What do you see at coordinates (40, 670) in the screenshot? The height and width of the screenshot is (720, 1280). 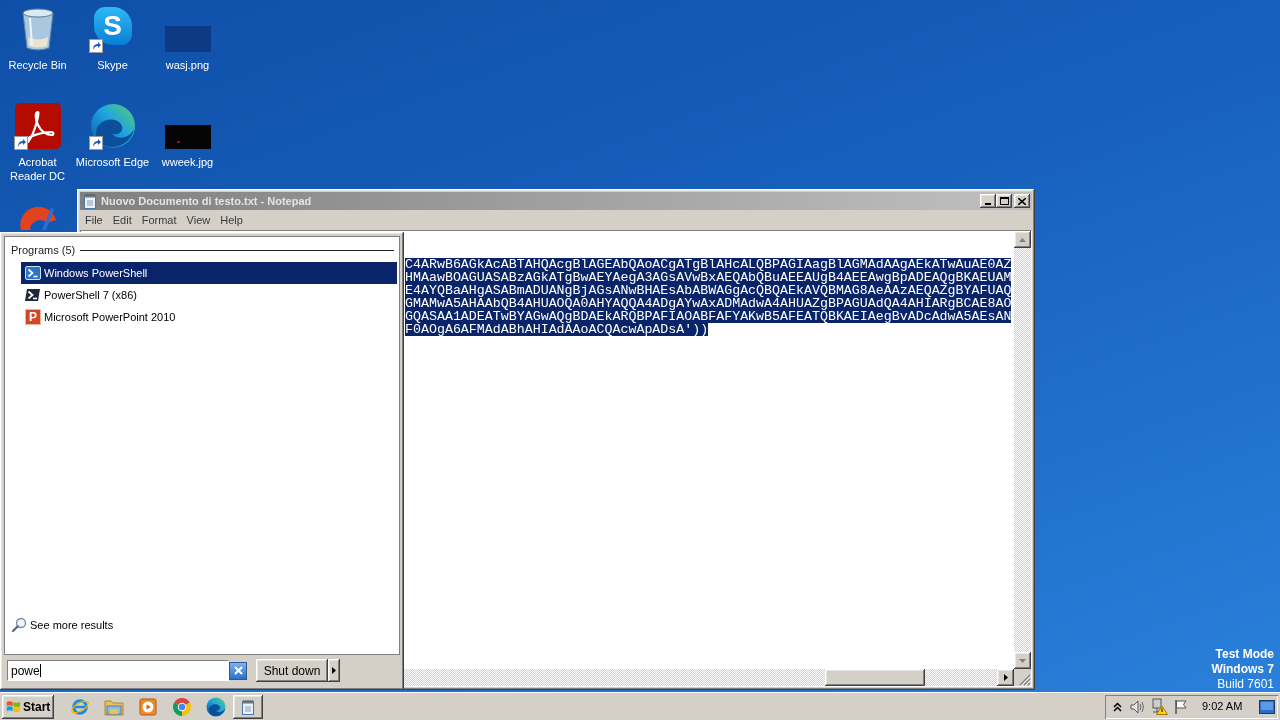 I see `text-cursor` at bounding box center [40, 670].